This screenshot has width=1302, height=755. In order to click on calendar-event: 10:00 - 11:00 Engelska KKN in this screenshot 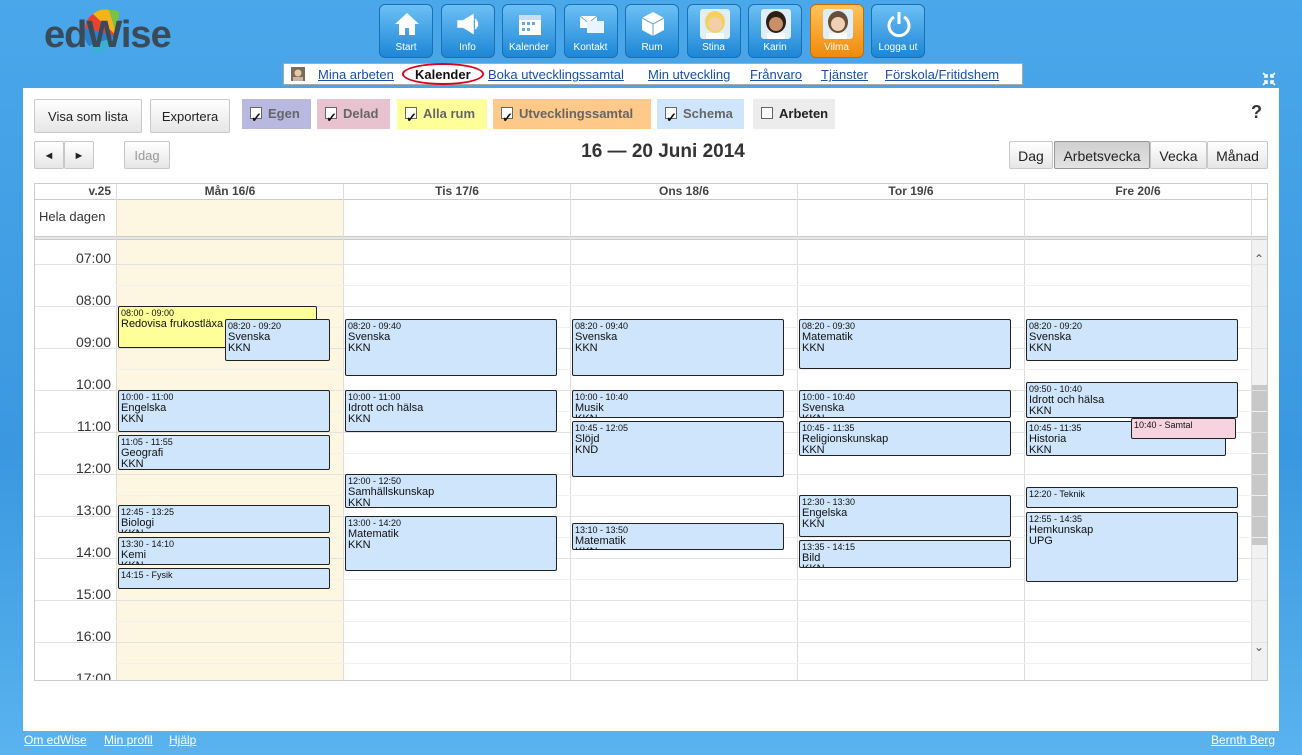, I will do `click(224, 410)`.